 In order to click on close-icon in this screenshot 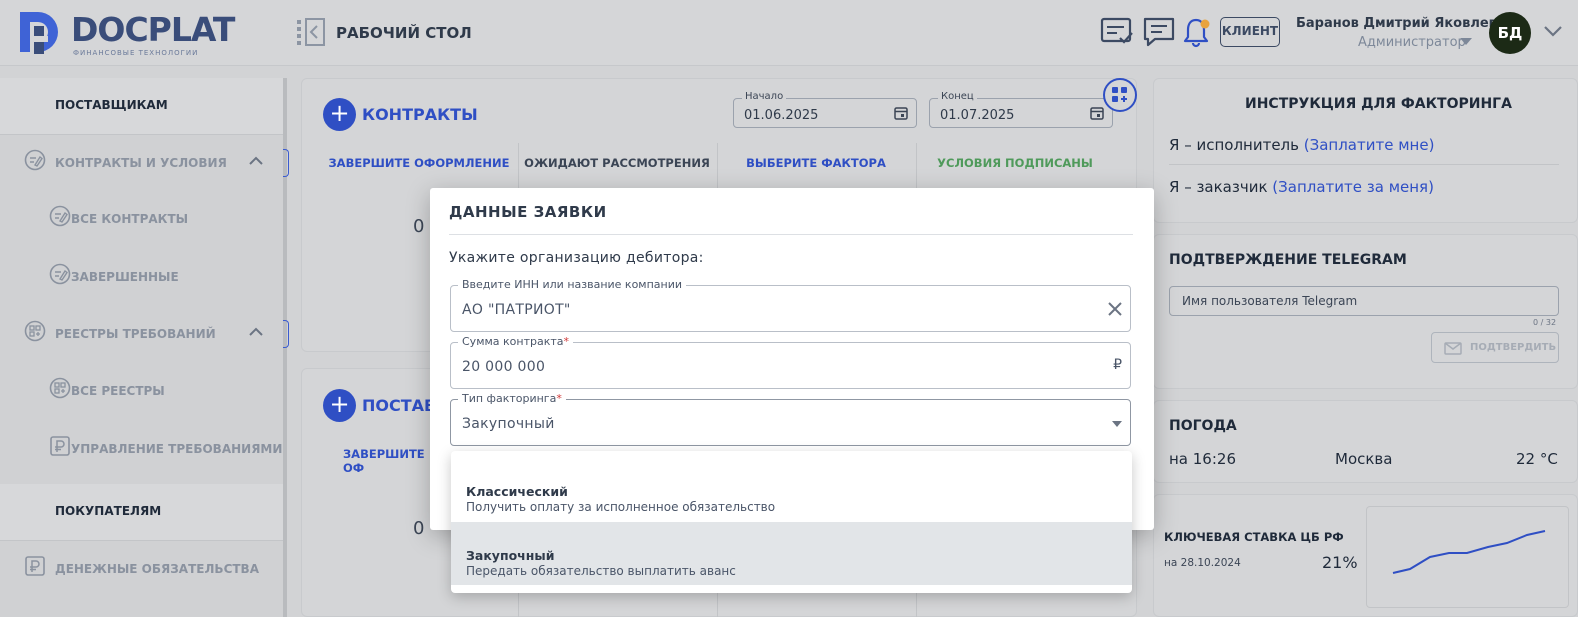, I will do `click(1115, 309)`.